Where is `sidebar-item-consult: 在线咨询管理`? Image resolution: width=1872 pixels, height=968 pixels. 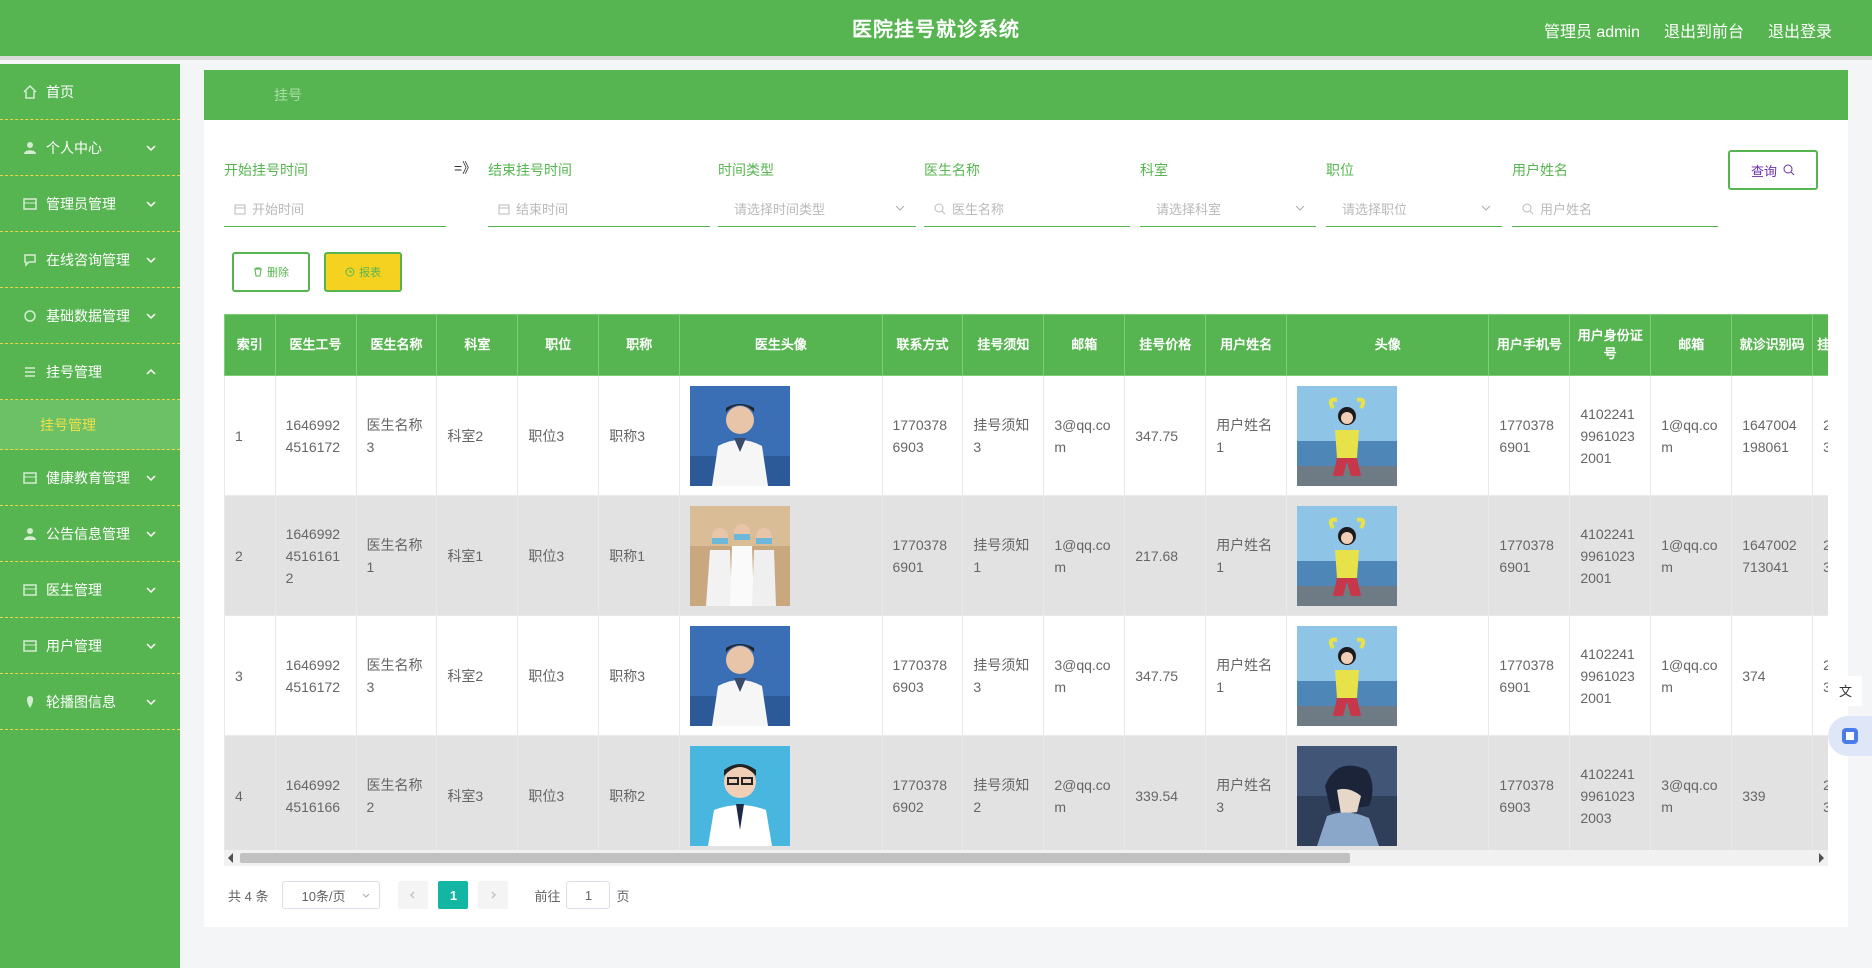
sidebar-item-consult: 在线咨询管理 is located at coordinates (90, 260).